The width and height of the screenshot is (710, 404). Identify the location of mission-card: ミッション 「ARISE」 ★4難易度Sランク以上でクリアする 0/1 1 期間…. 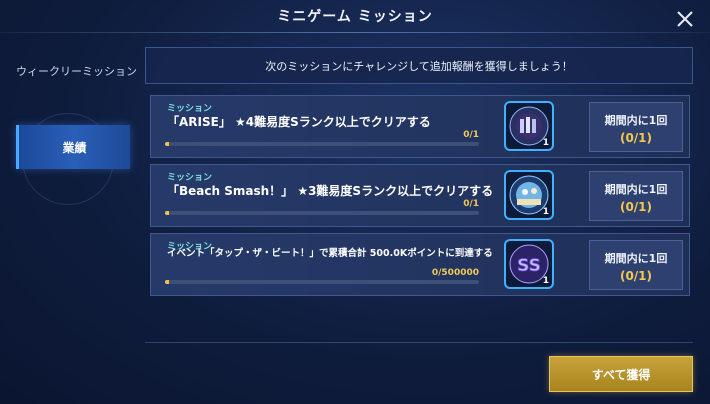
(420, 126).